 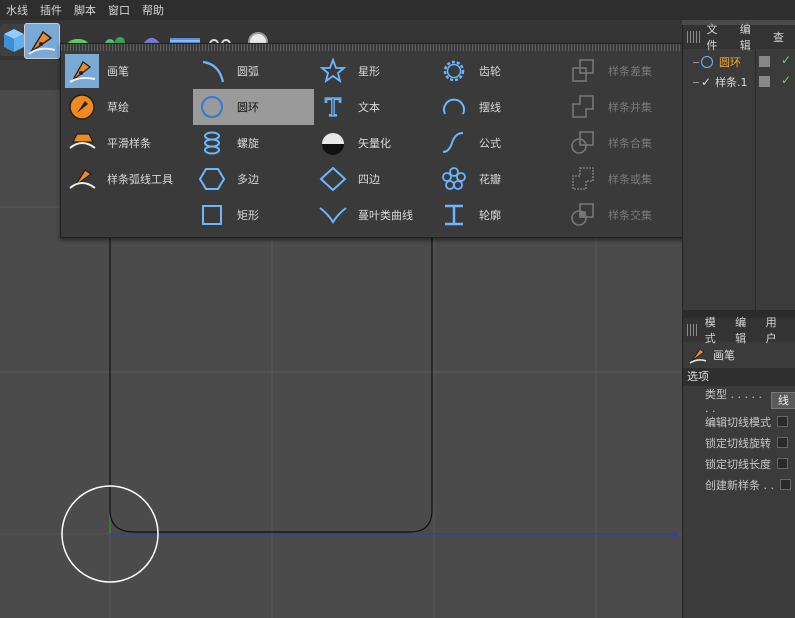 I want to click on pen-tool-button, so click(x=42, y=41).